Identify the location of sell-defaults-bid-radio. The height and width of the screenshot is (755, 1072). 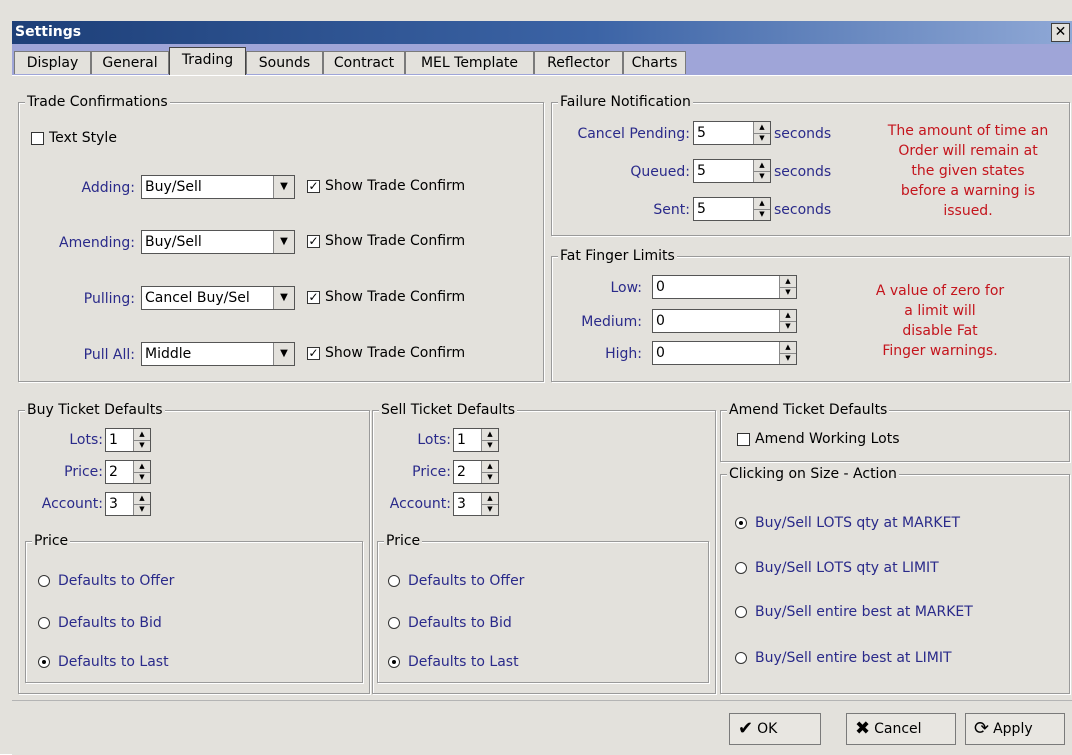
(394, 623).